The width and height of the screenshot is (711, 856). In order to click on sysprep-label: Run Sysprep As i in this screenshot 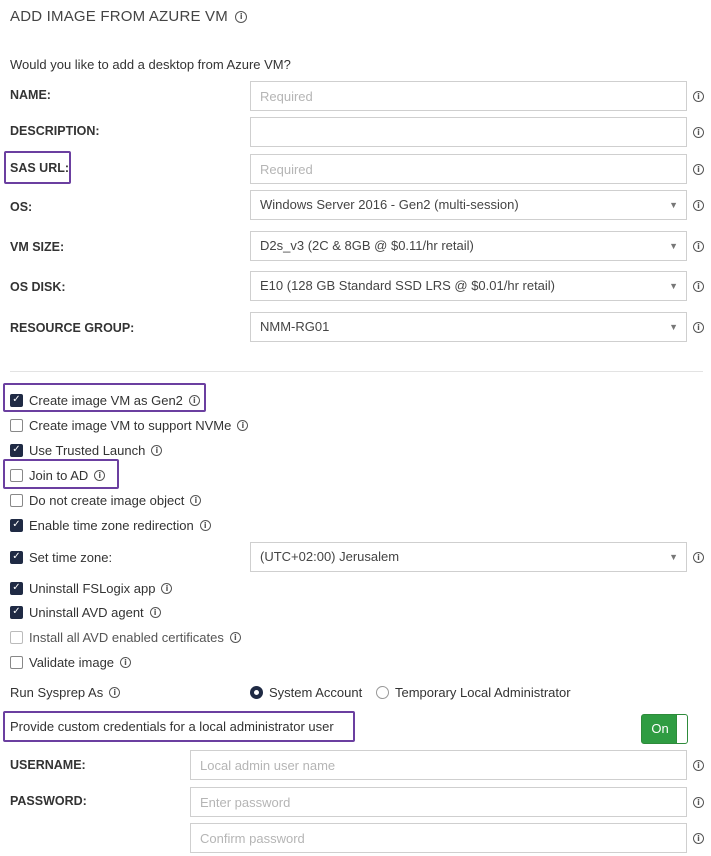, I will do `click(65, 692)`.